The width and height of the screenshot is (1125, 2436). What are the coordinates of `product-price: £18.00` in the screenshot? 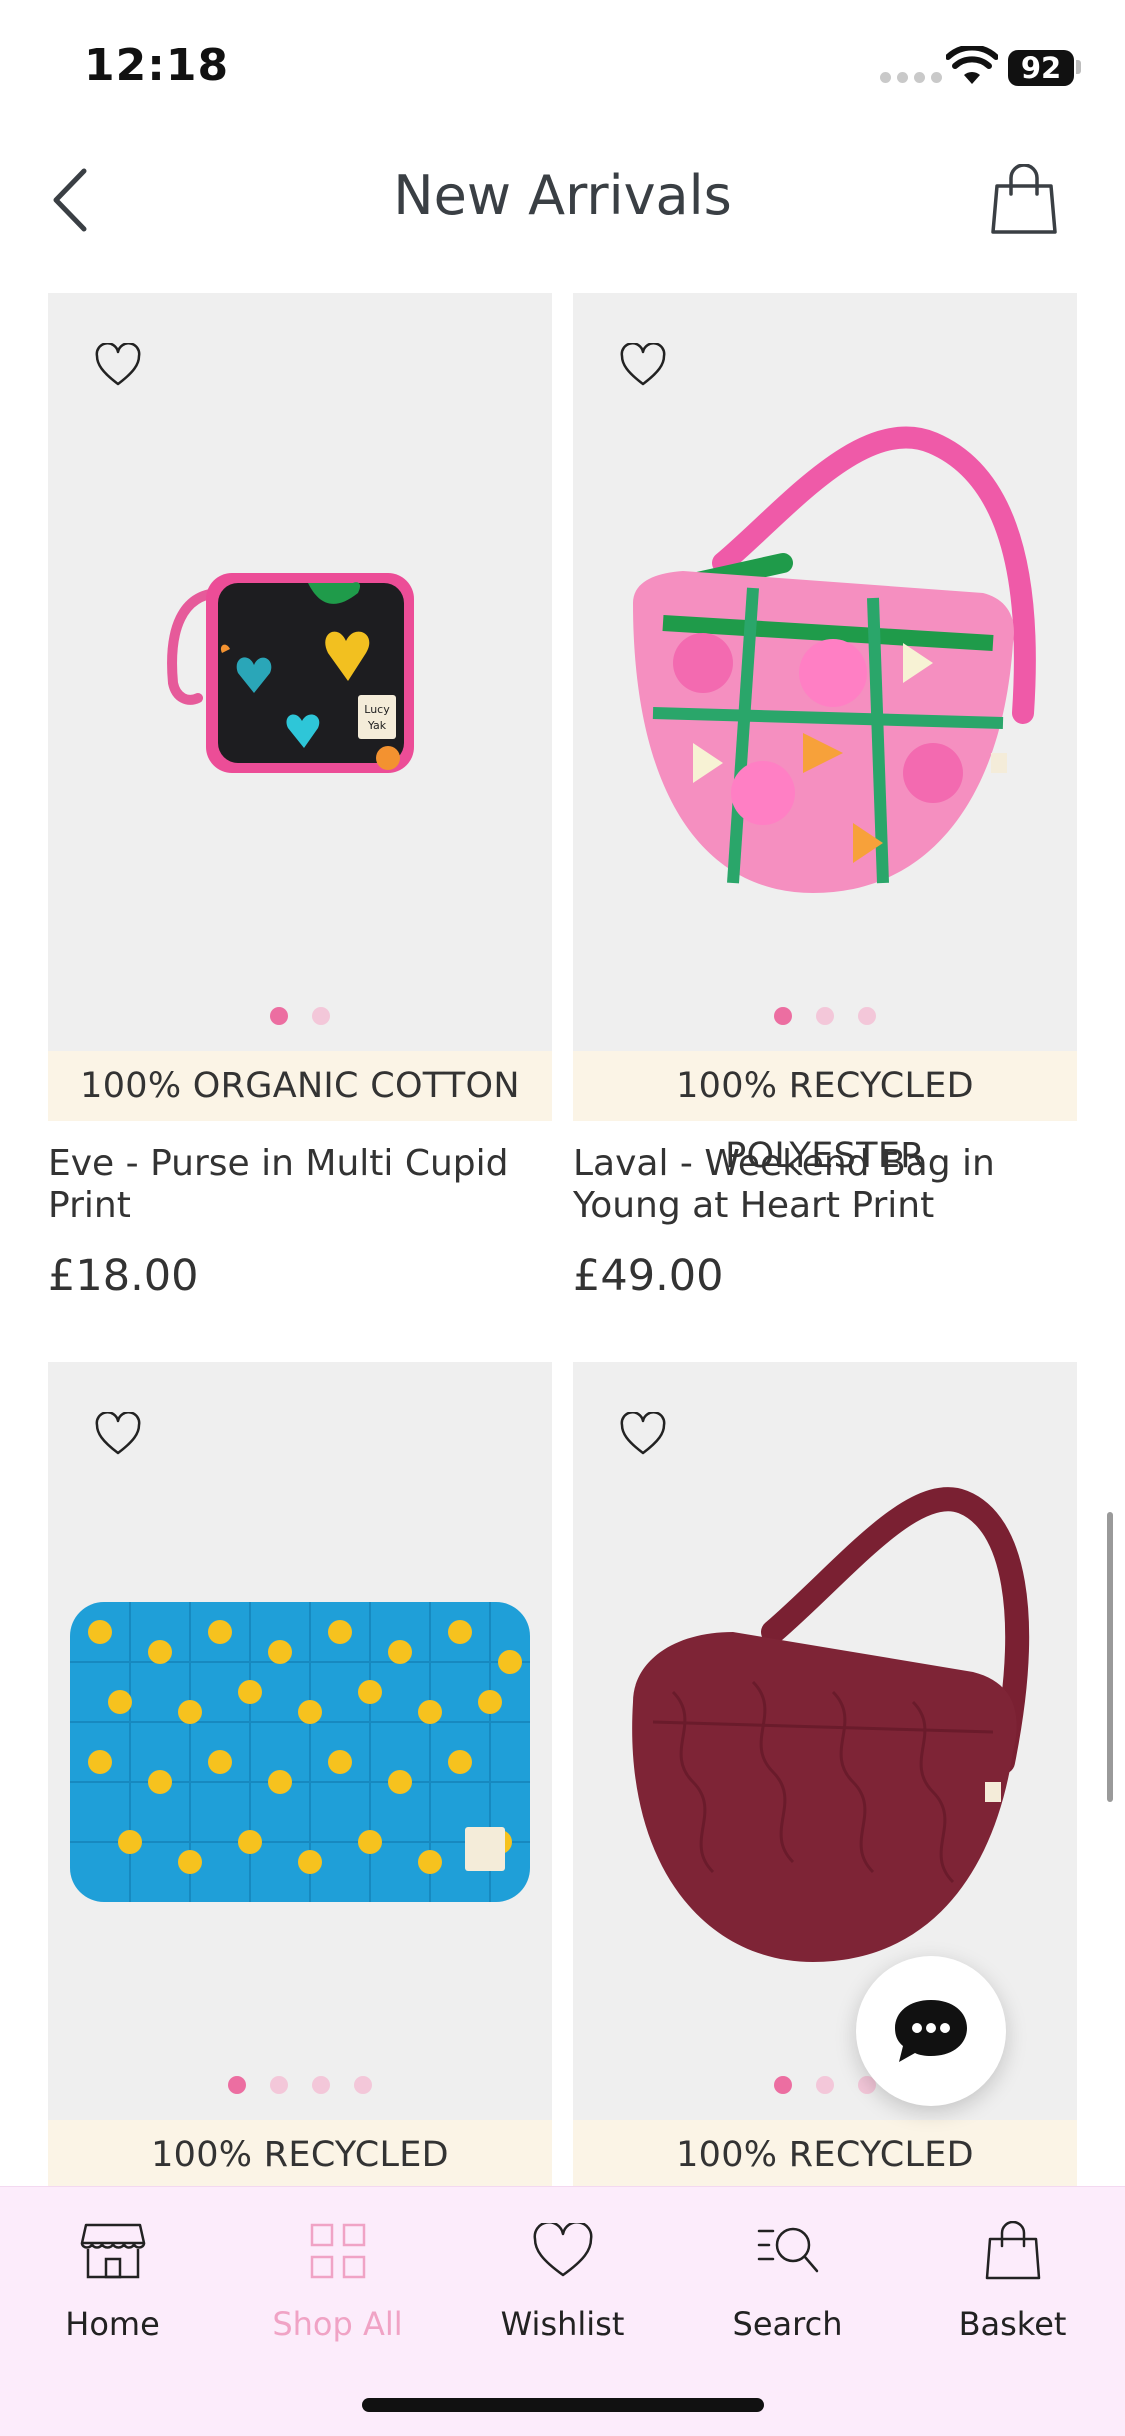 It's located at (123, 1276).